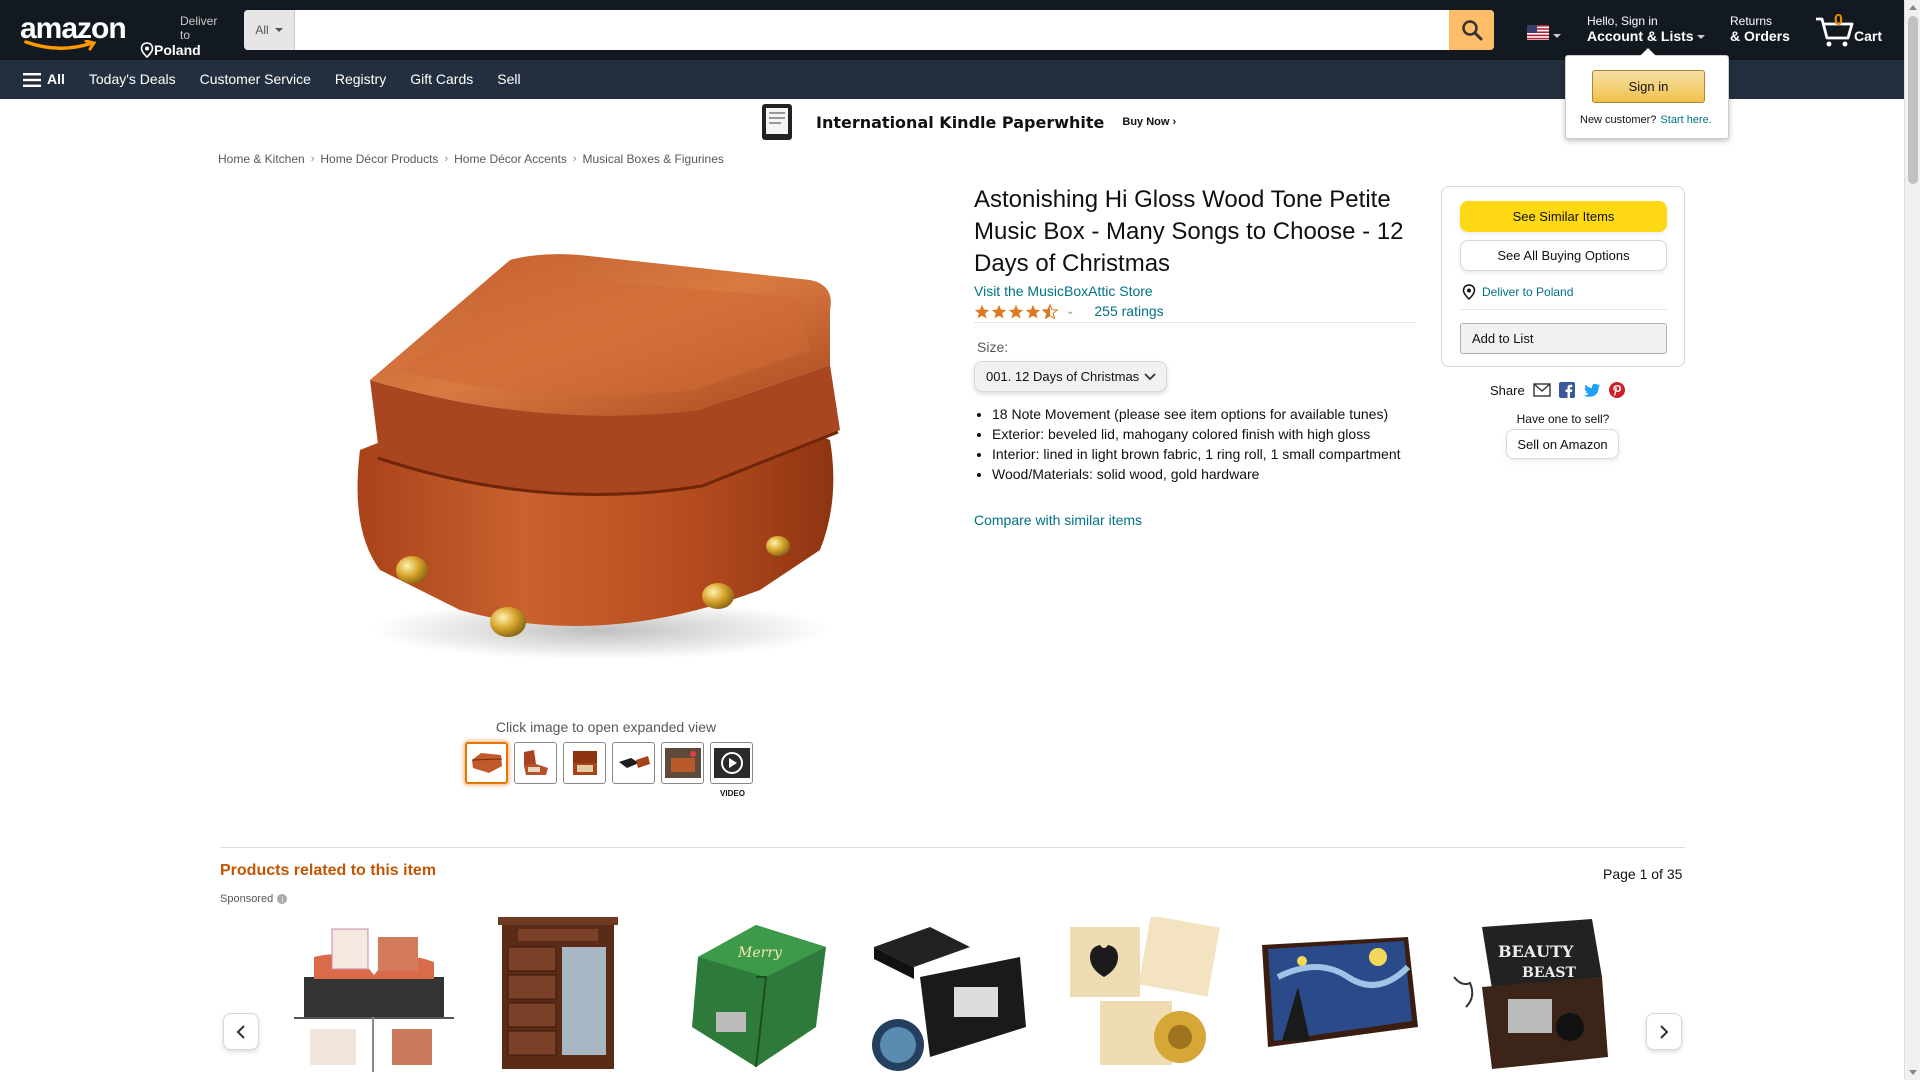 The image size is (1920, 1080). Describe the element at coordinates (1592, 390) in the screenshot. I see `twitter-icon` at that location.